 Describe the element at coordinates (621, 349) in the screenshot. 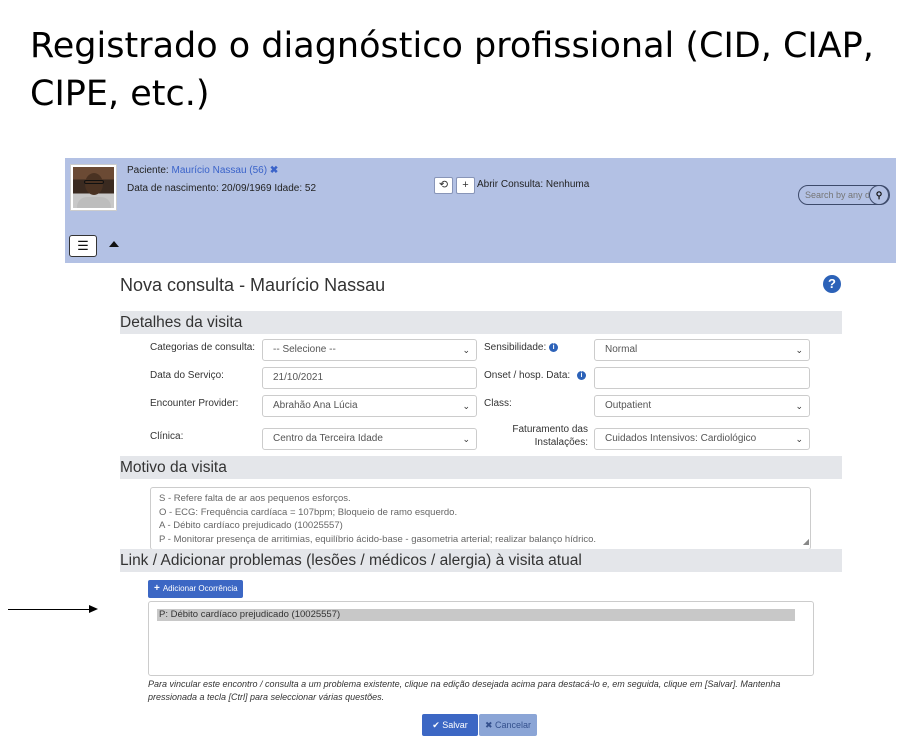

I see `sensitivity-value: Normal` at that location.